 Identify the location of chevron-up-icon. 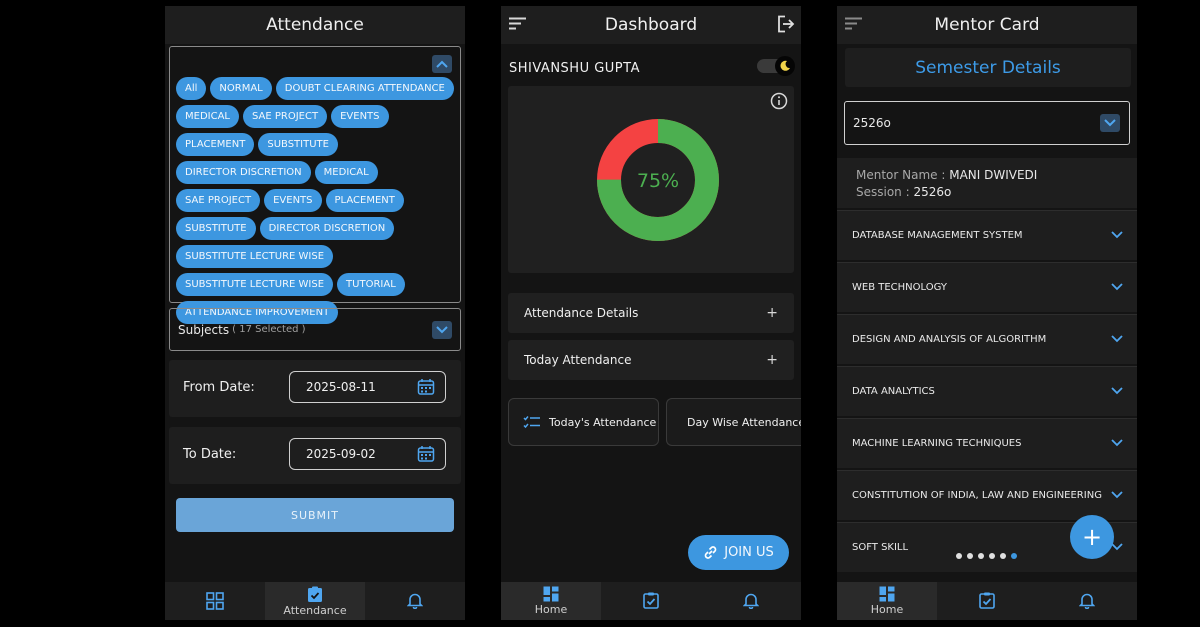
(442, 64).